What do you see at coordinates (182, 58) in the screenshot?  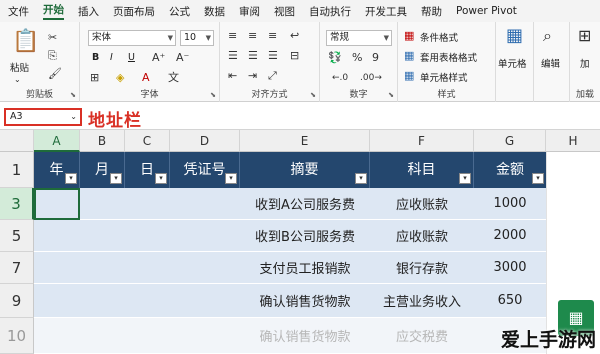 I see `font-shrink-icon: A⁻` at bounding box center [182, 58].